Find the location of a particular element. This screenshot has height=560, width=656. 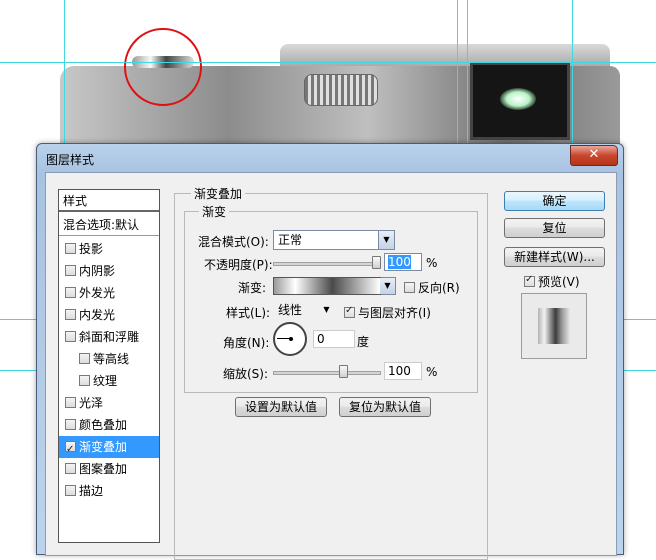

angle-dial is located at coordinates (290, 339).